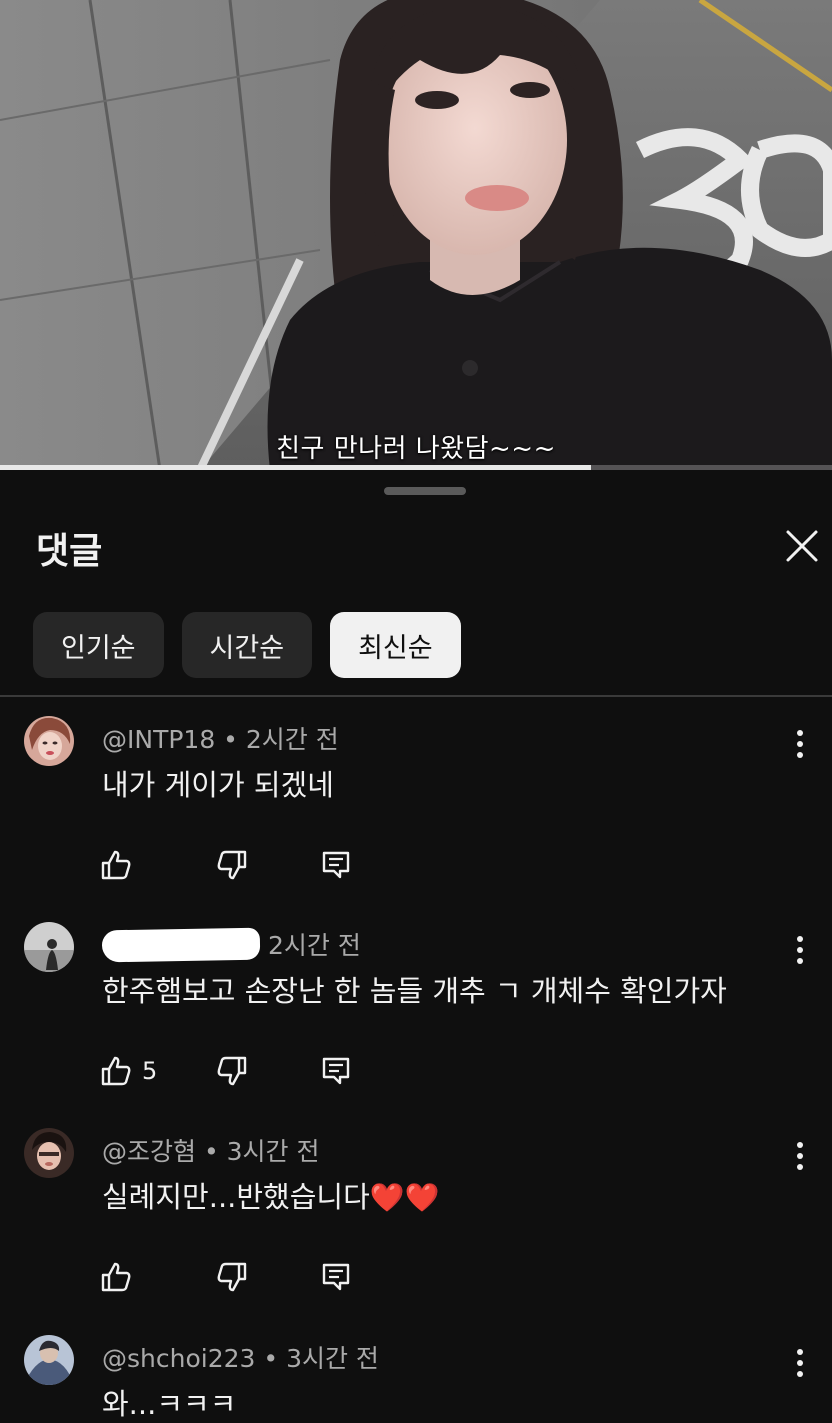  I want to click on comment-meta: @INTP18 • 2시간 전, so click(220, 738).